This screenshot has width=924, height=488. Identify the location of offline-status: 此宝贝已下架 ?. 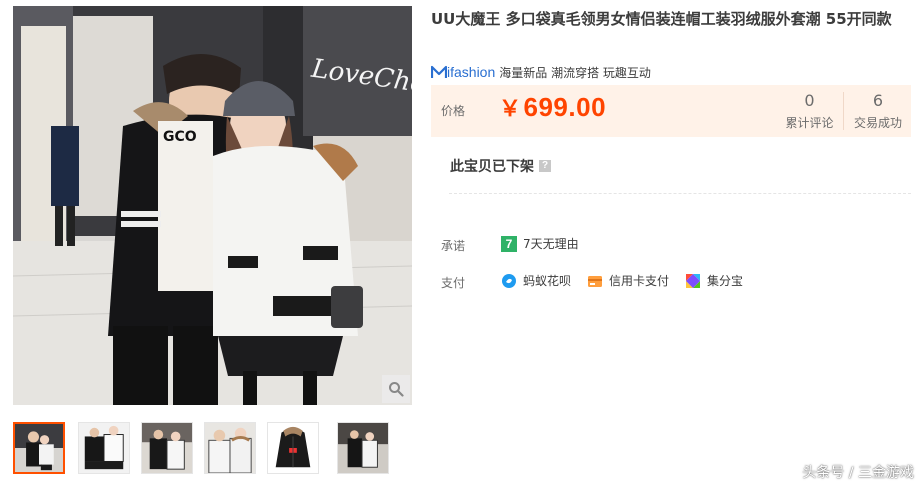
(500, 166).